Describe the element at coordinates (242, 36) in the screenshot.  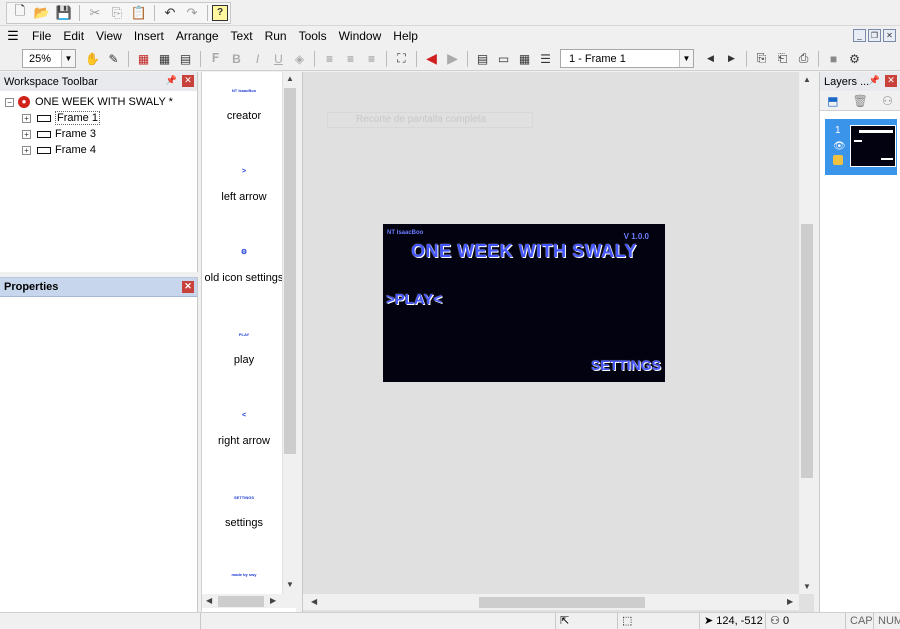
I see `menu-text: Text` at that location.